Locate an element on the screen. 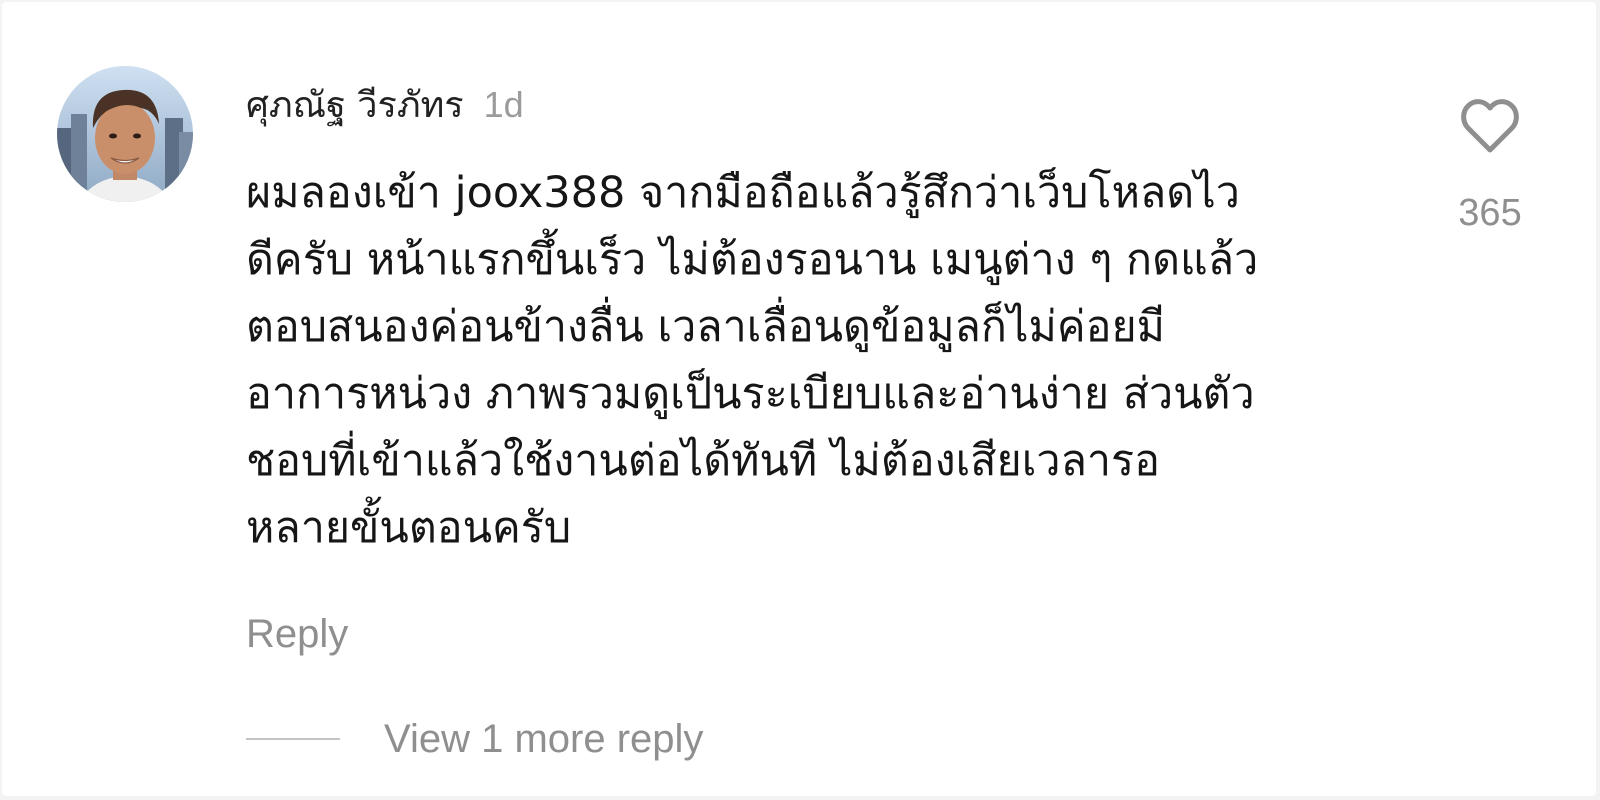  like-count: 365 is located at coordinates (1490, 213).